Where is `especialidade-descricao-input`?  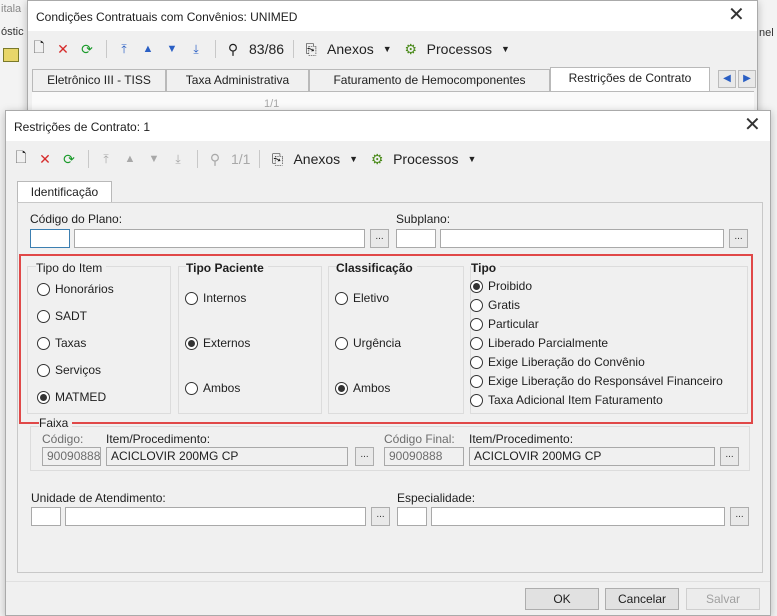 especialidade-descricao-input is located at coordinates (578, 516).